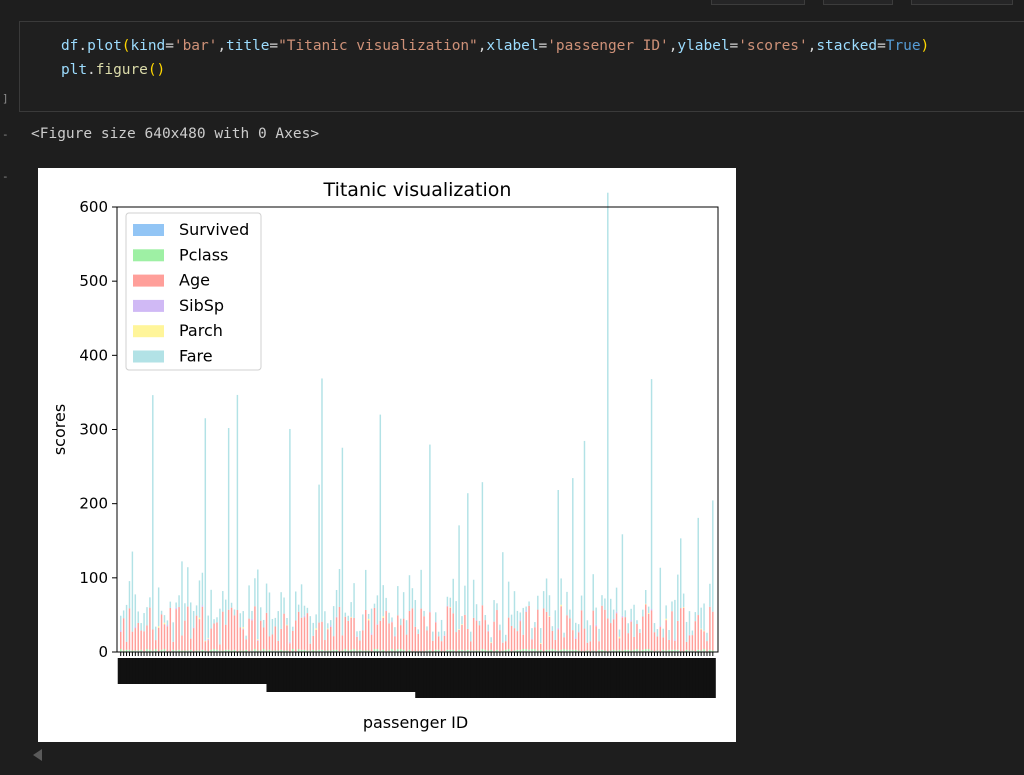  Describe the element at coordinates (93, 207) in the screenshot. I see `y-tick-label: 600` at that location.